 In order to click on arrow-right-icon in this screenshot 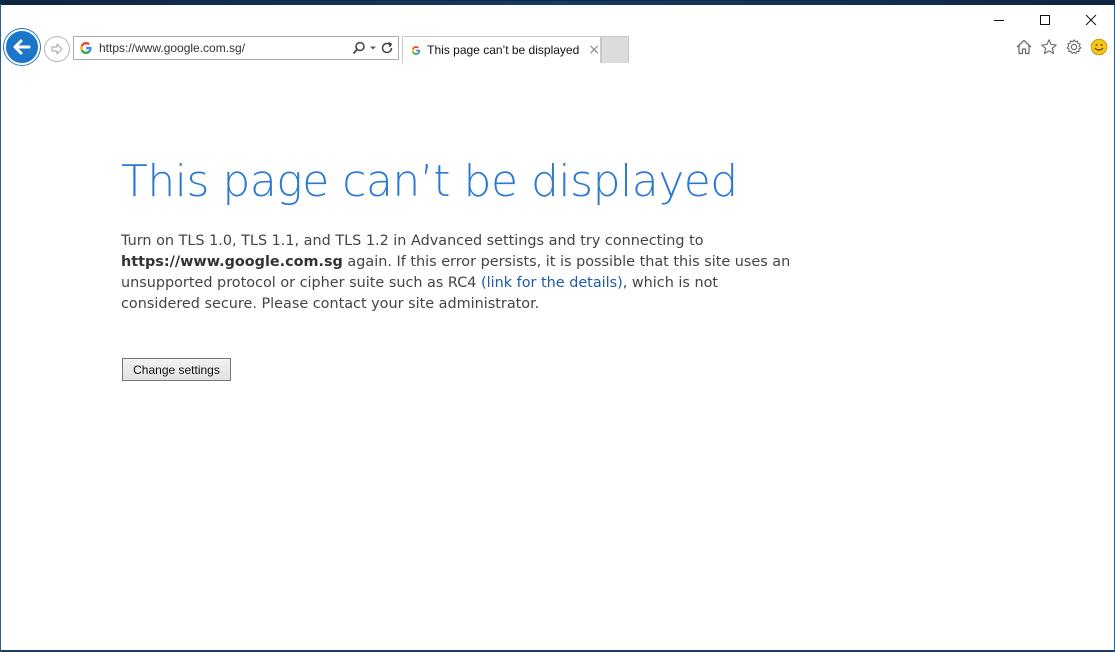, I will do `click(57, 49)`.